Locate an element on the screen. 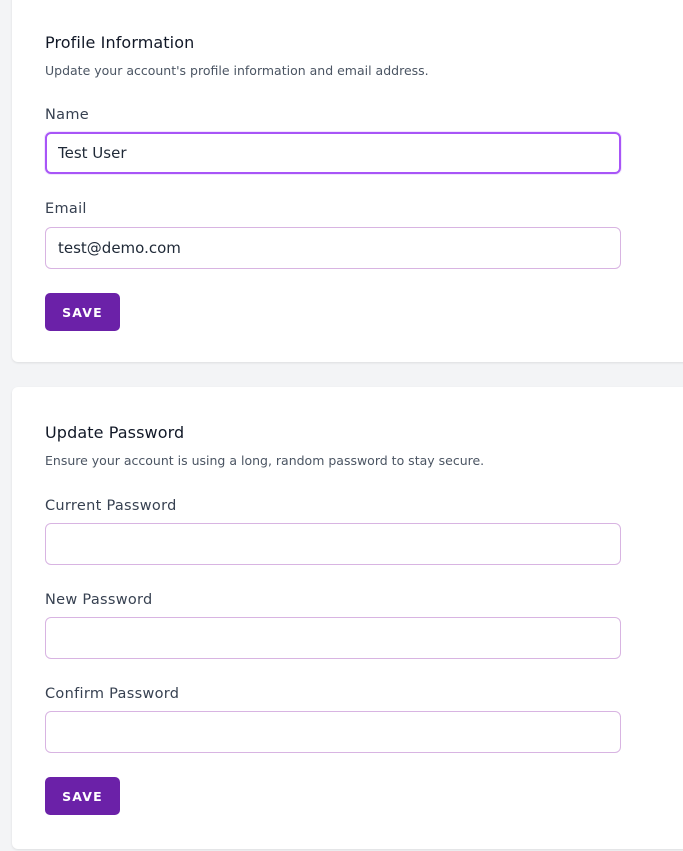 The height and width of the screenshot is (851, 683). name-label: Name is located at coordinates (67, 115).